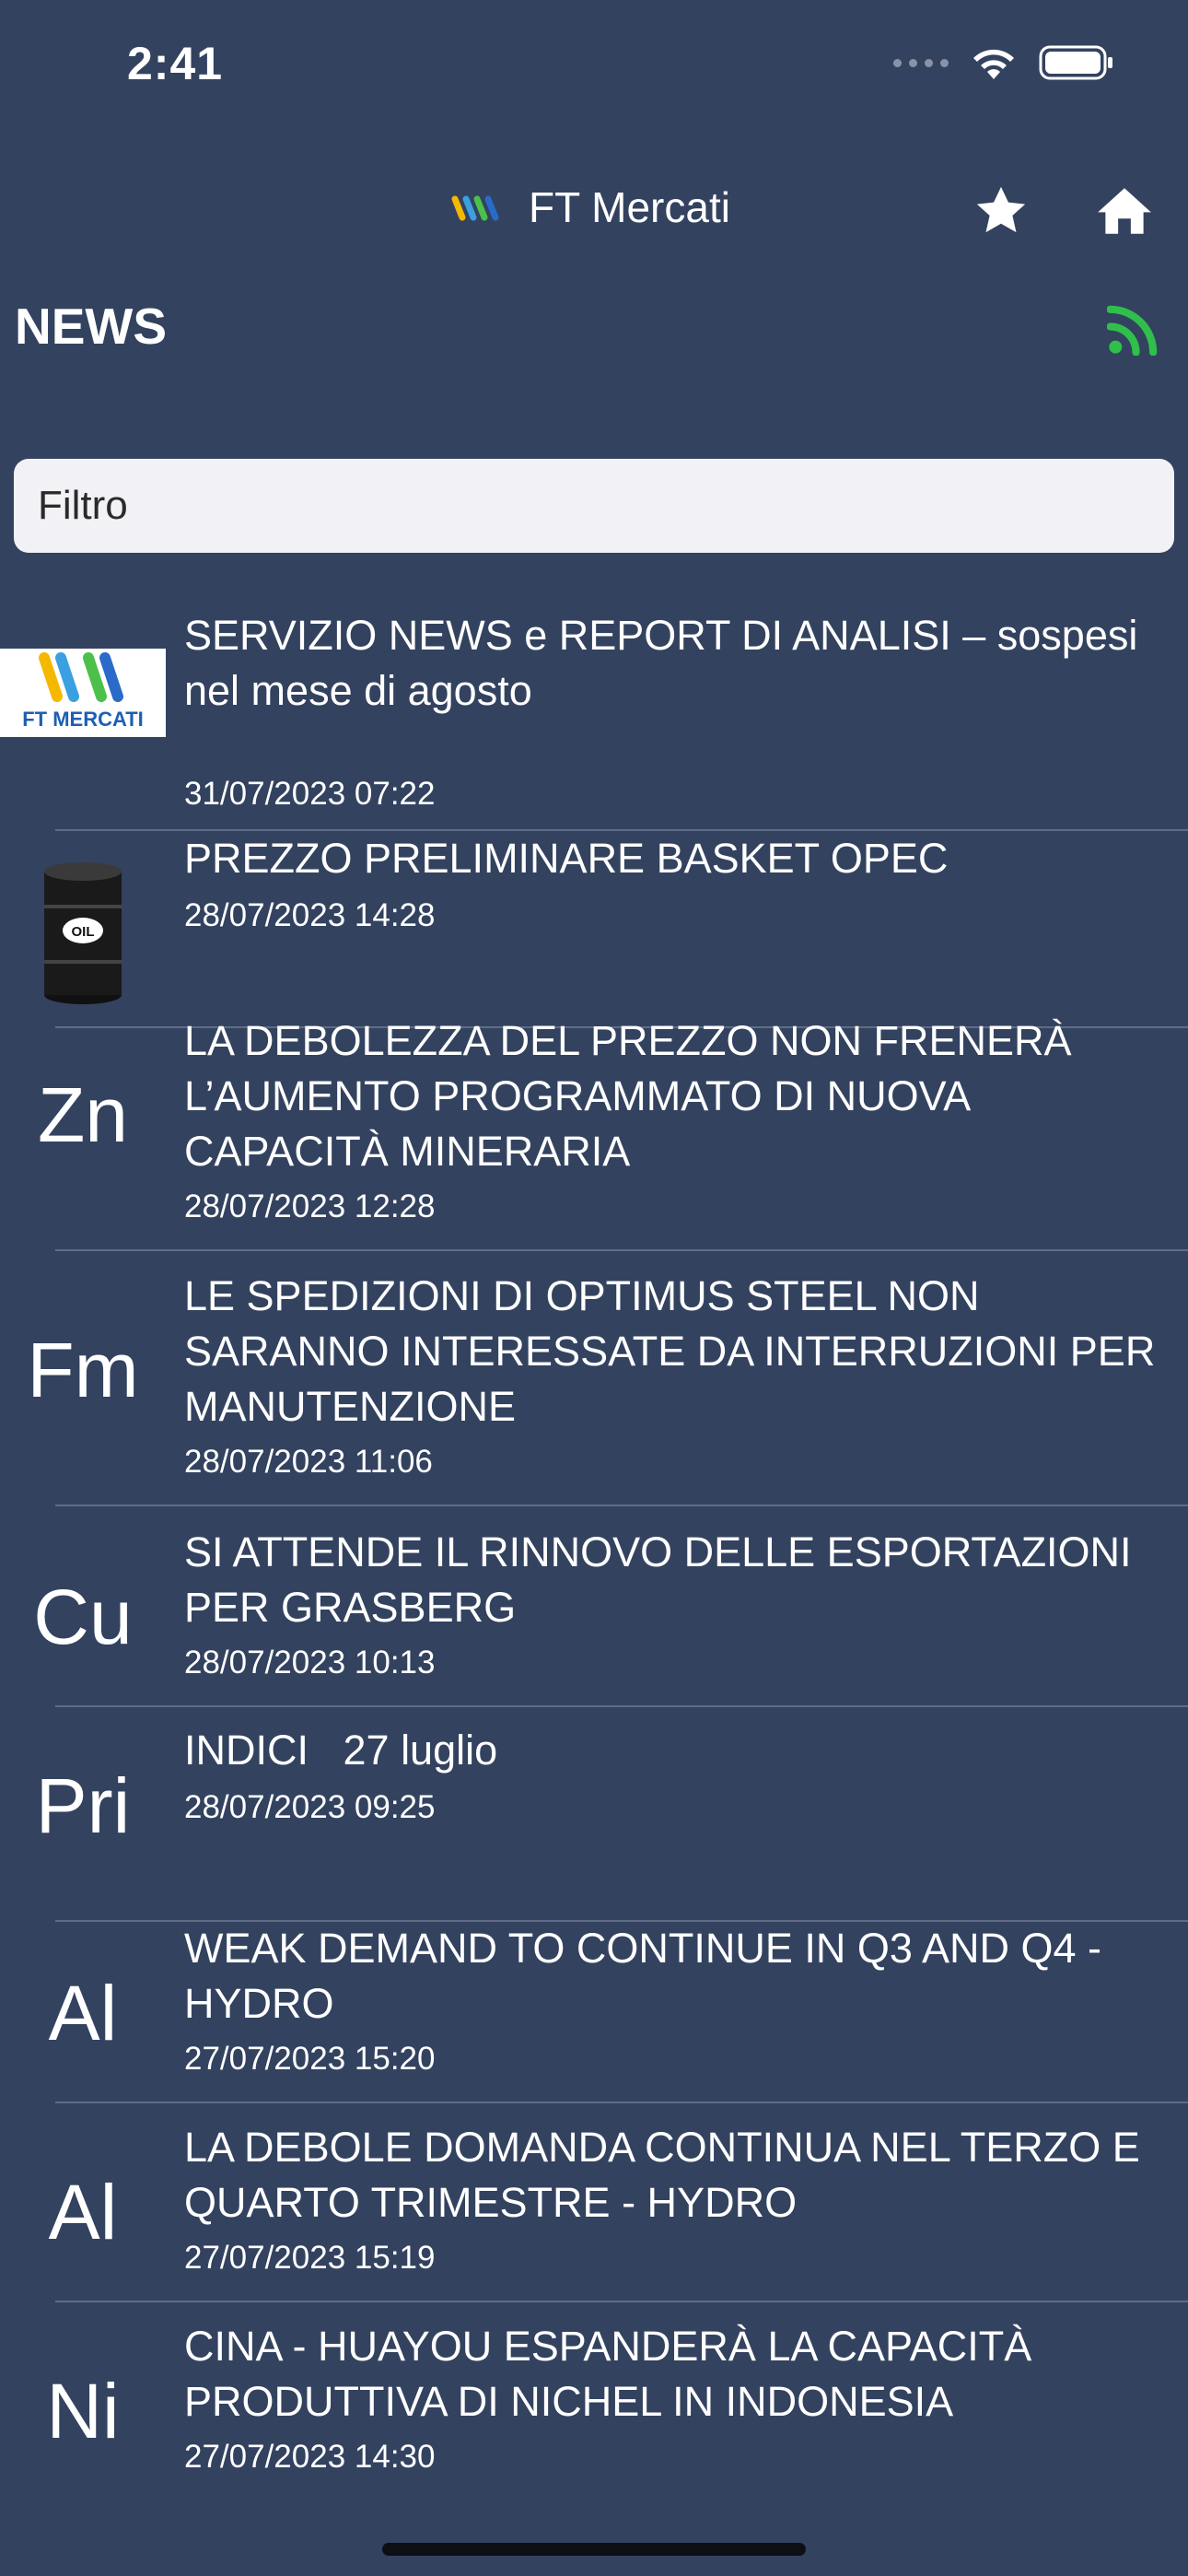 This screenshot has width=1188, height=2576. I want to click on news-thumbnail: Pri, so click(83, 1805).